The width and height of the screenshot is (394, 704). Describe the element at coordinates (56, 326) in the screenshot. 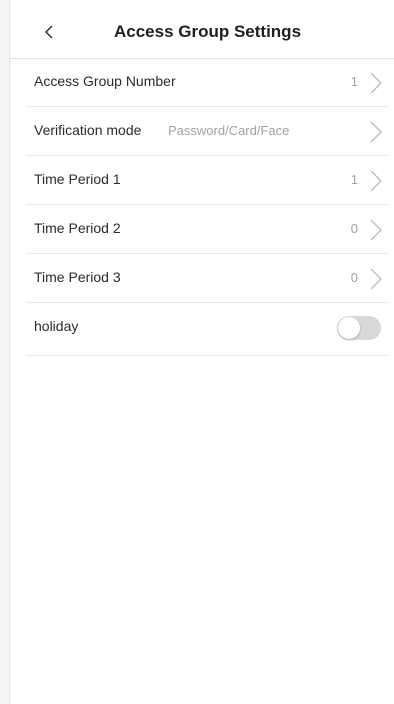

I see `row-label: holiday` at that location.